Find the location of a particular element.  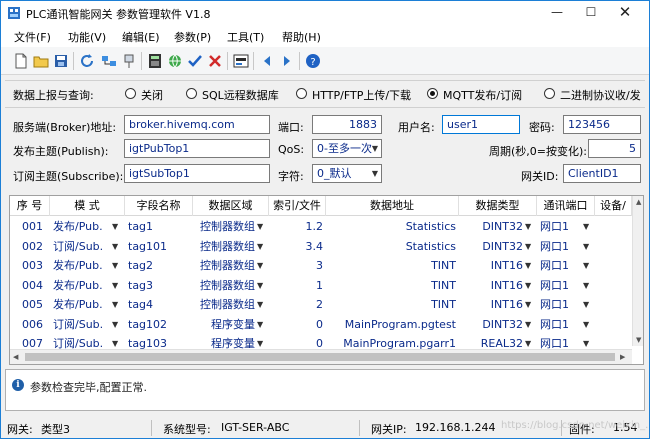

cell-field-name: tag102 is located at coordinates (159, 324).